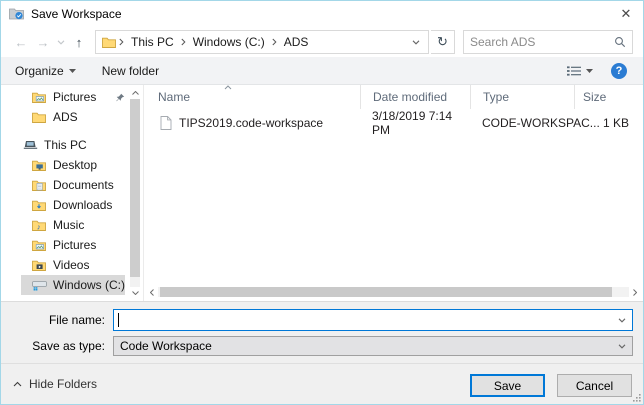  I want to click on new-folder-button: New folder, so click(130, 71).